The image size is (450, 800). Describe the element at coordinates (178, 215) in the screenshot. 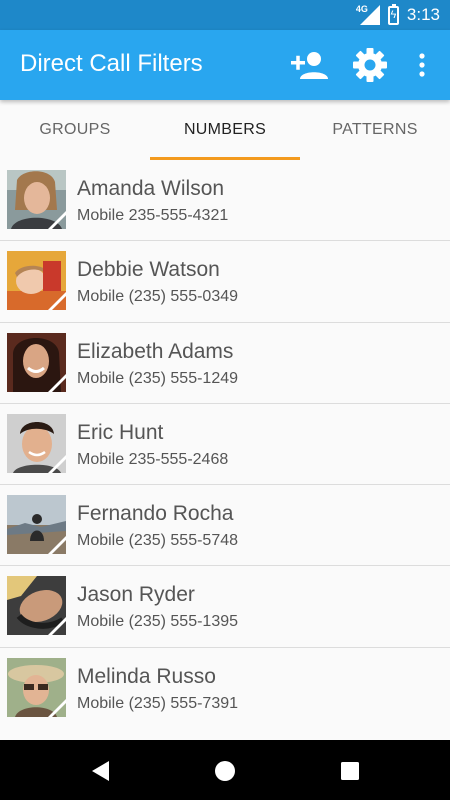

I see `phone-number: 235-555-4321` at that location.